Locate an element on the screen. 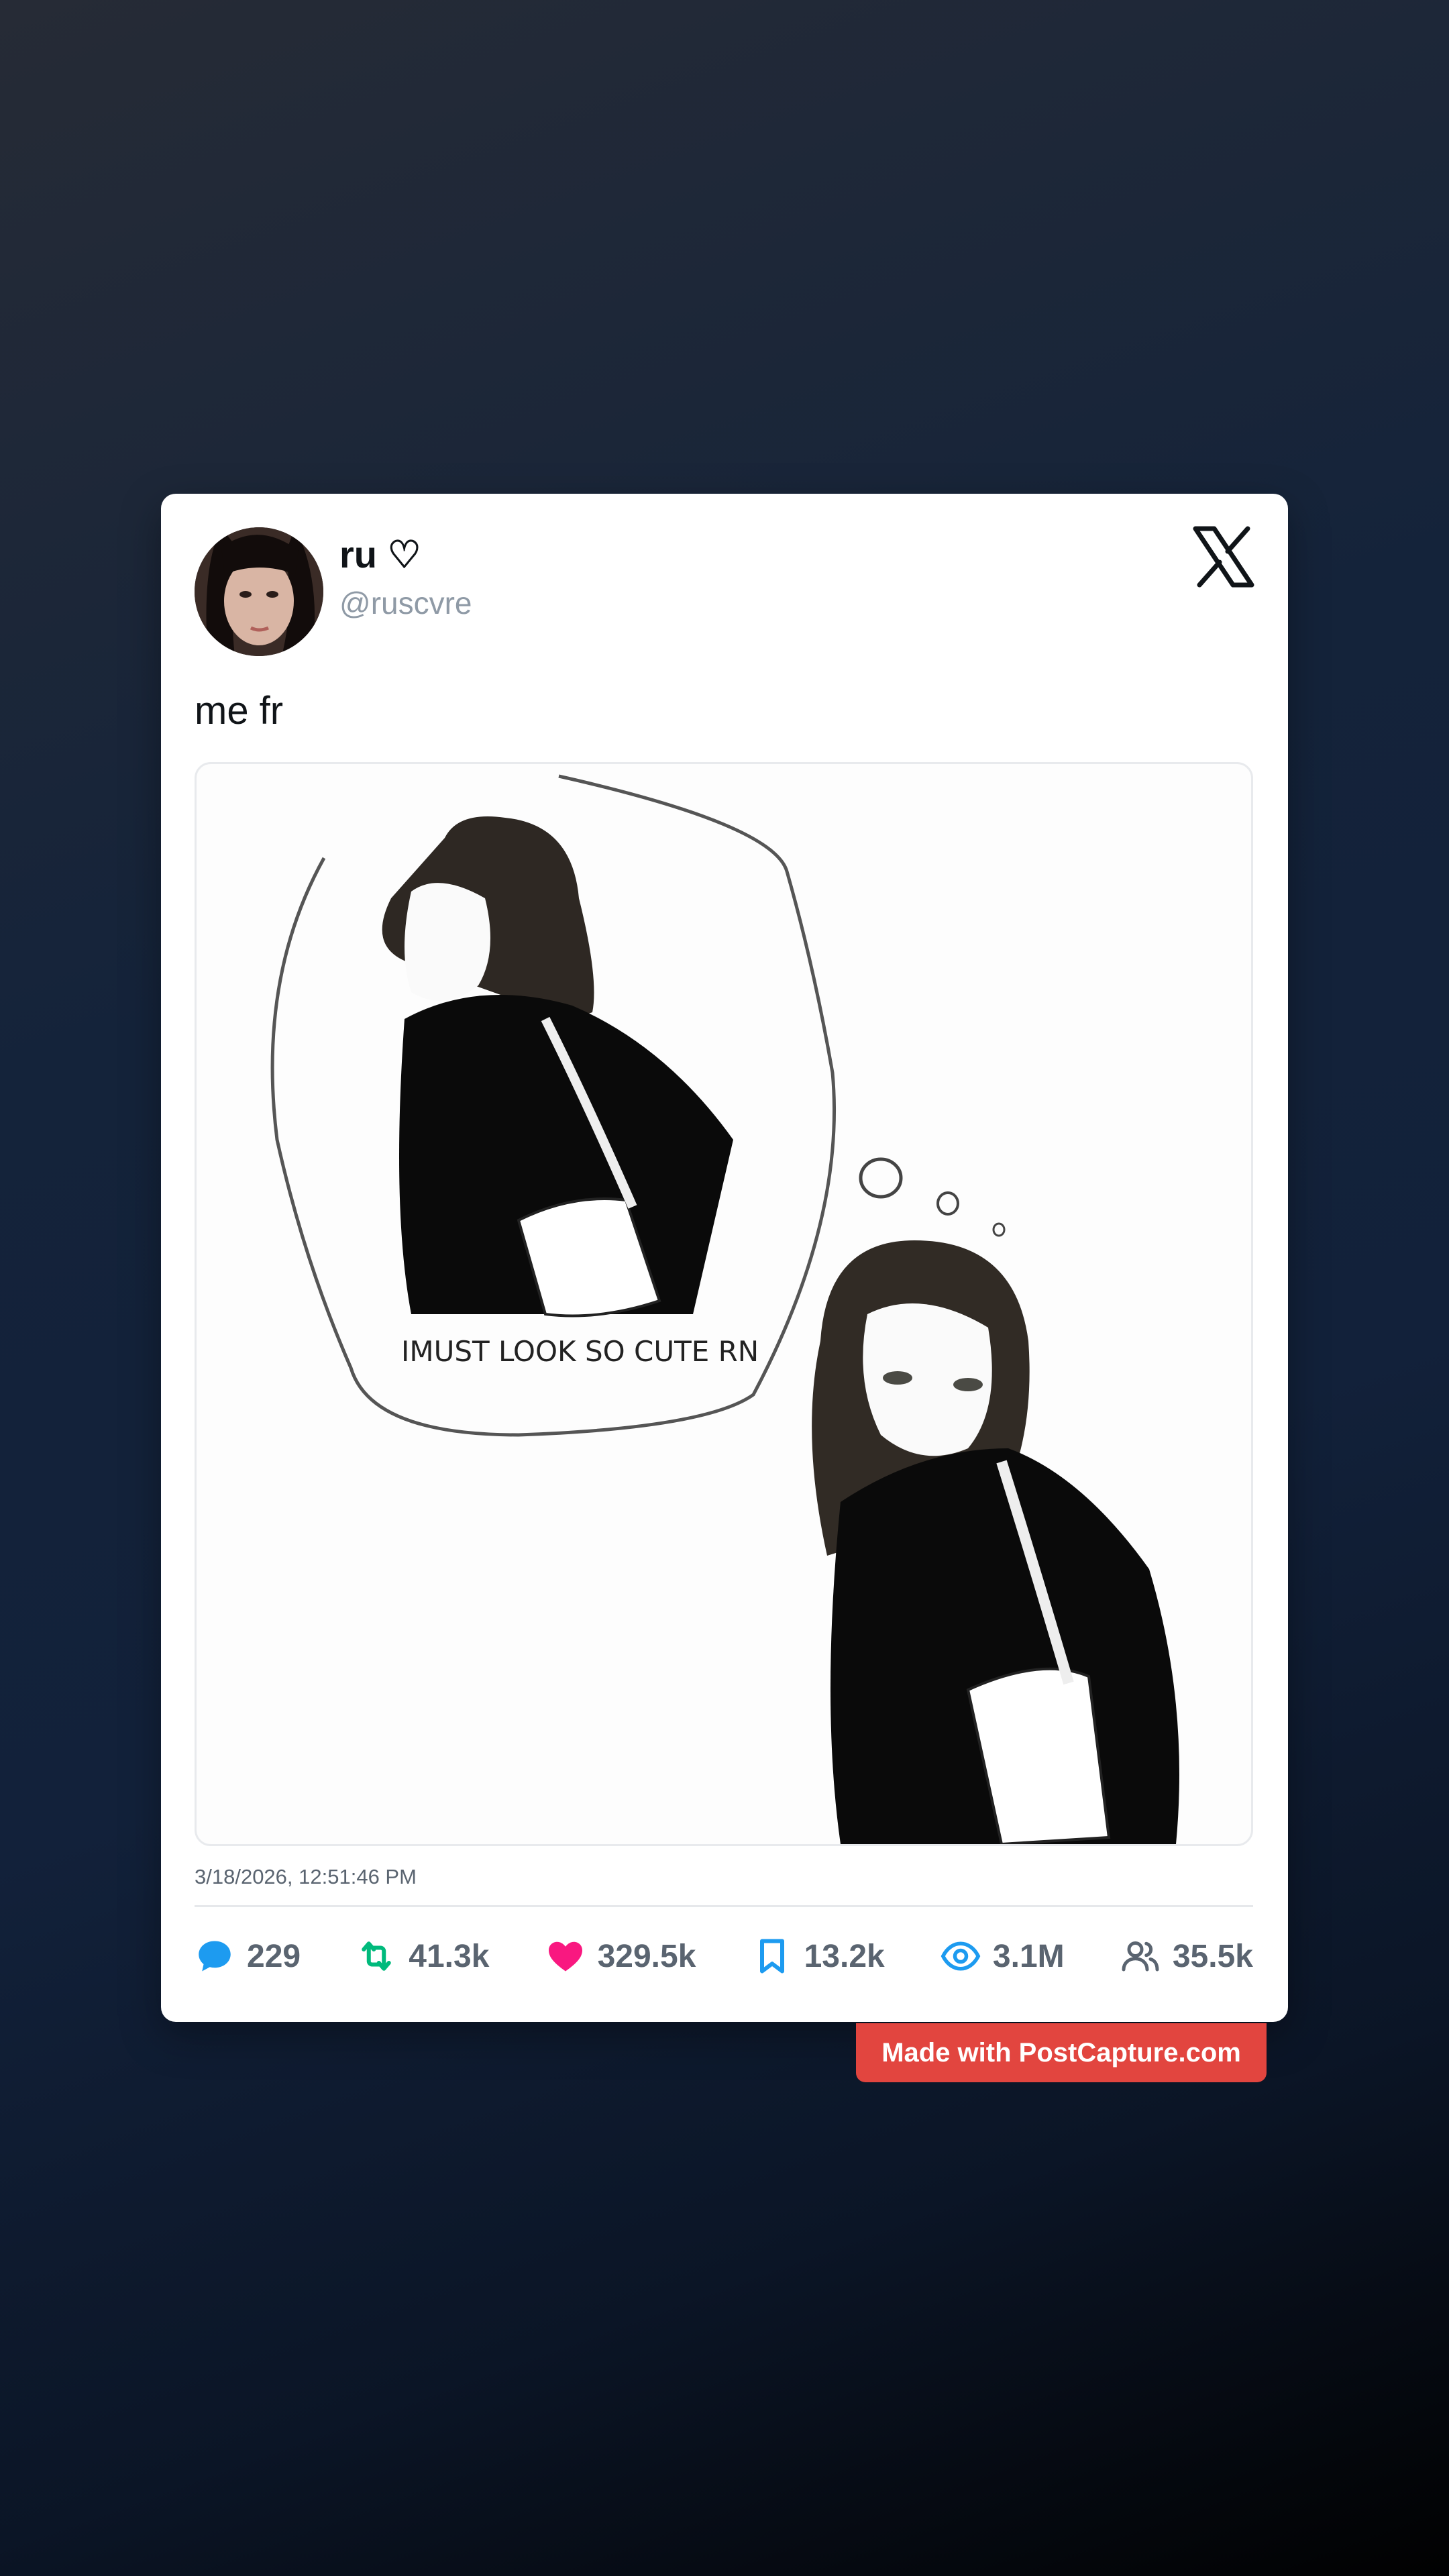  bookmark-icon is located at coordinates (771, 1956).